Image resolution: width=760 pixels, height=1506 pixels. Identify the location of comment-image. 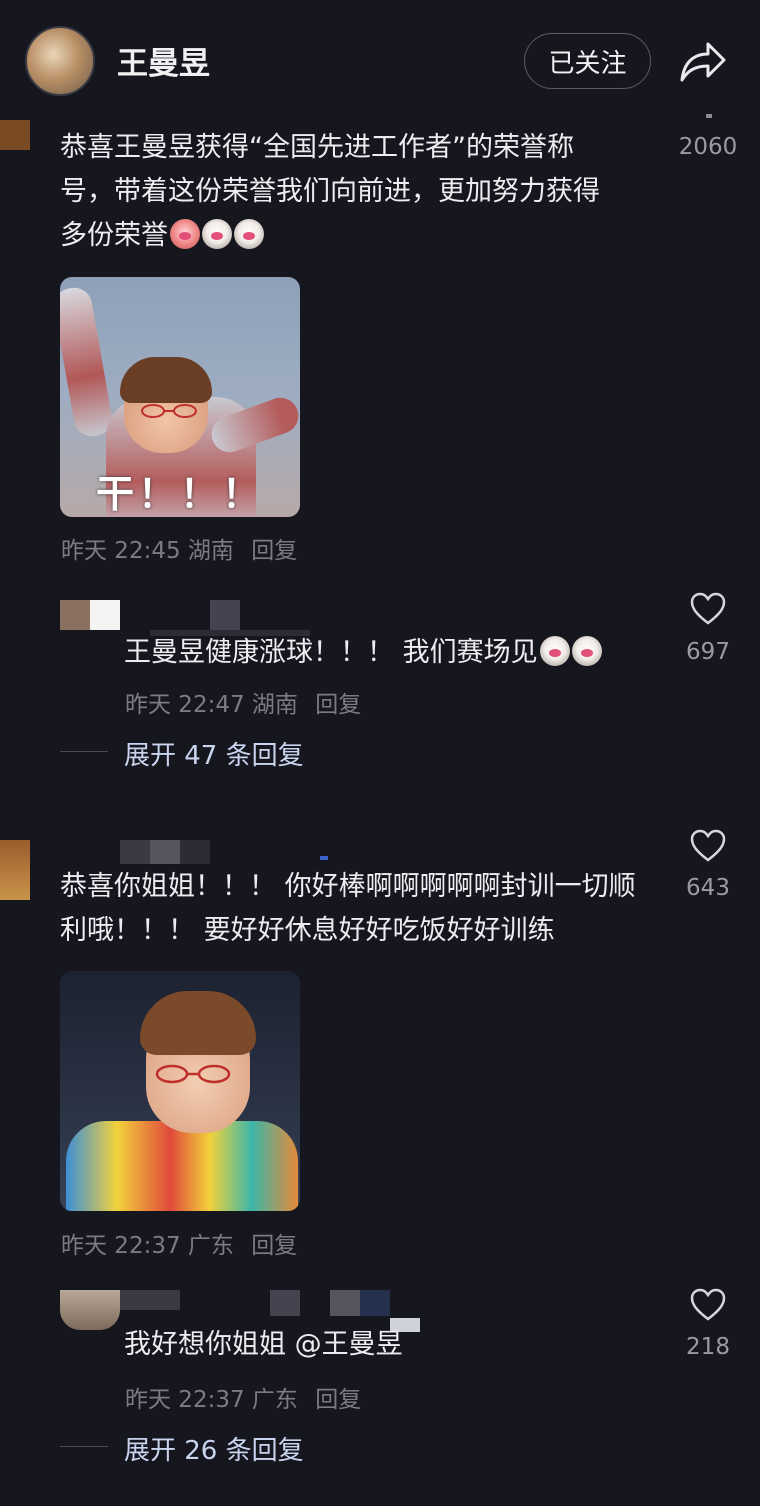
(180, 1091).